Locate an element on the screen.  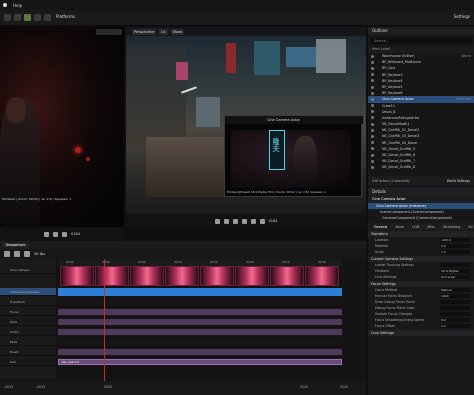
platforms-button: Platforms is located at coordinates (65, 16).